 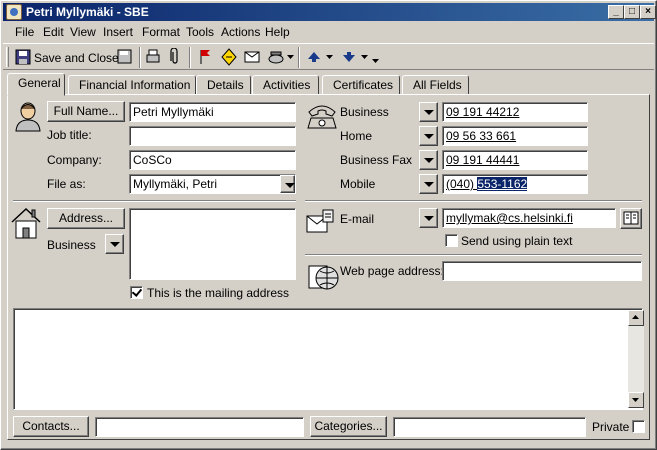 What do you see at coordinates (473, 201) in the screenshot?
I see `email-separator` at bounding box center [473, 201].